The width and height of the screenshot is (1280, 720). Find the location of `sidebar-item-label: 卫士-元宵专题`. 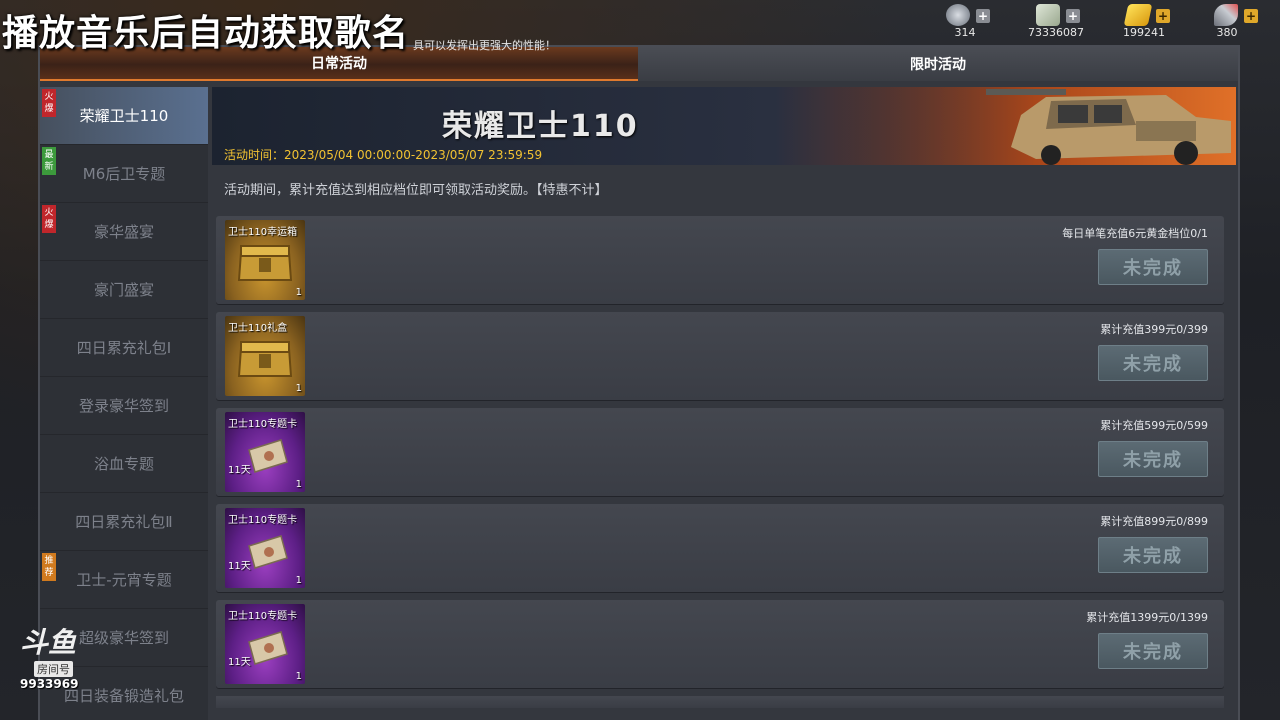

sidebar-item-label: 卫士-元宵专题 is located at coordinates (124, 580).